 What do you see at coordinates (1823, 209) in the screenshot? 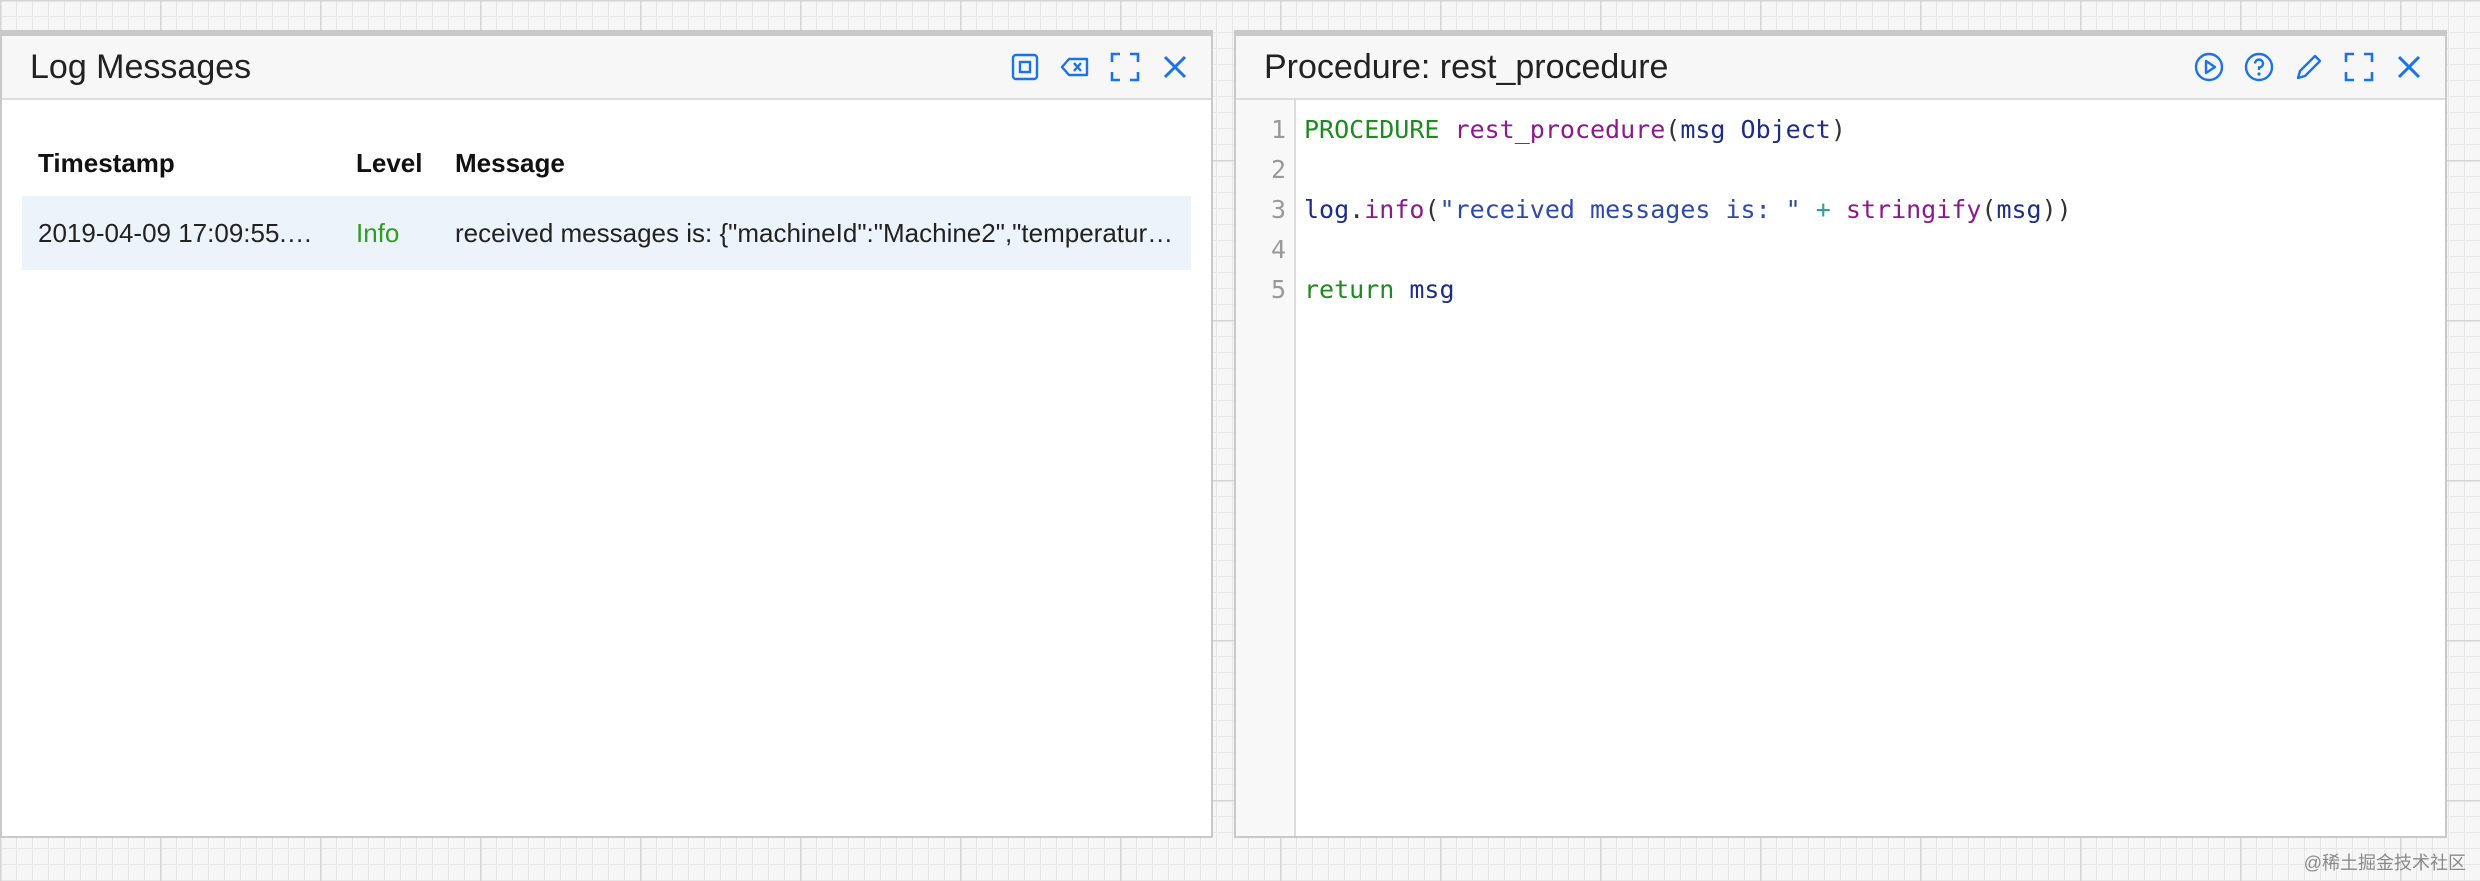
I see `code-operator: +` at bounding box center [1823, 209].